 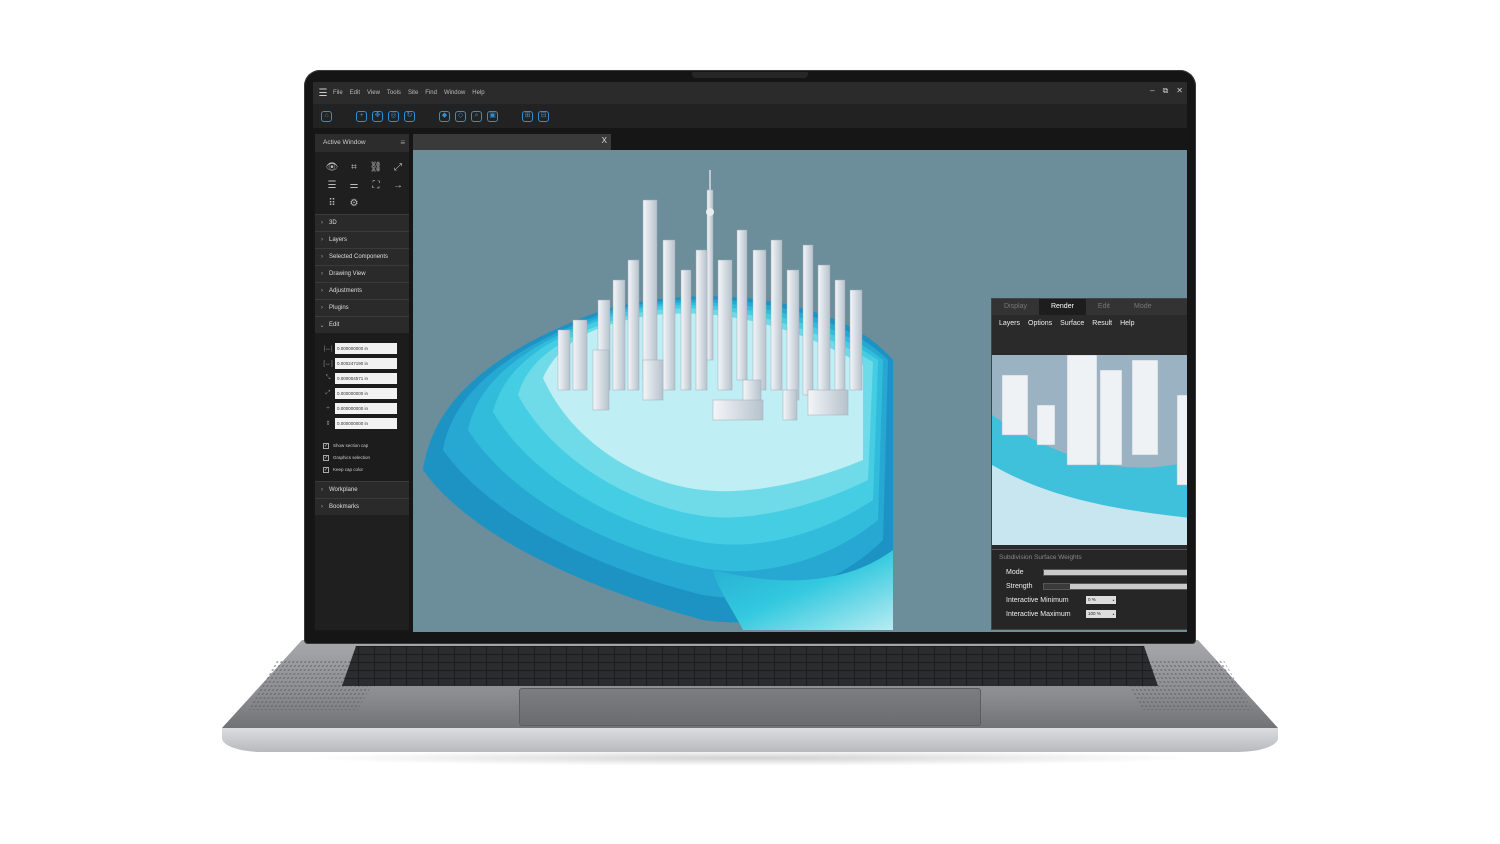 I want to click on section-label: Workplane, so click(x=343, y=490).